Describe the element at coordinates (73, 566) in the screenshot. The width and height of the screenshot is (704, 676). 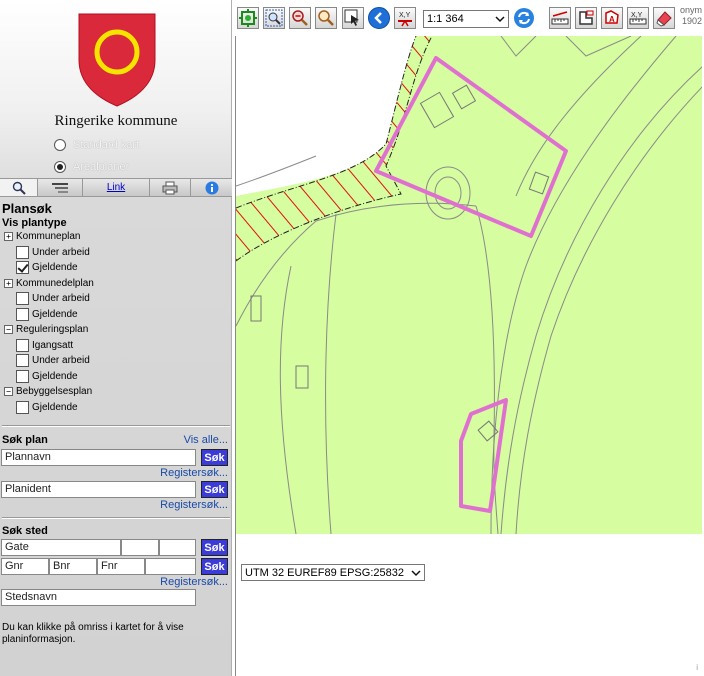
I see `bnr-input: Bnr` at that location.